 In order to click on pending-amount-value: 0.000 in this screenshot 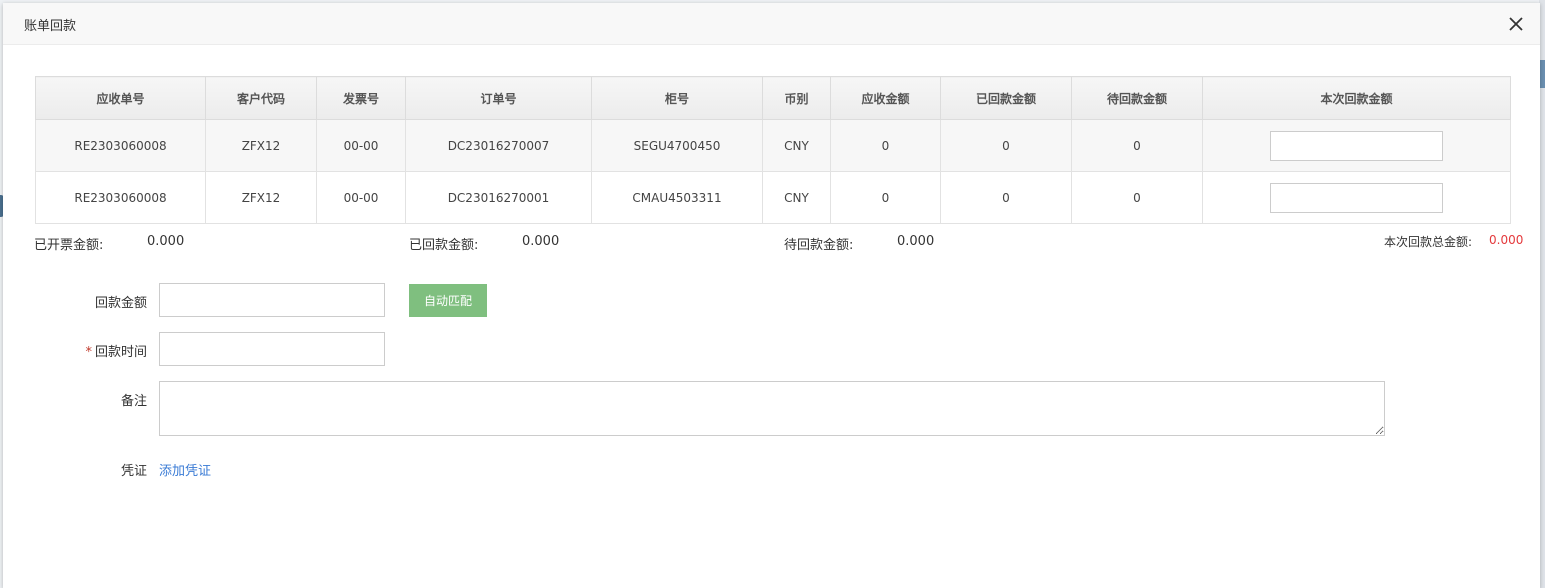, I will do `click(916, 241)`.